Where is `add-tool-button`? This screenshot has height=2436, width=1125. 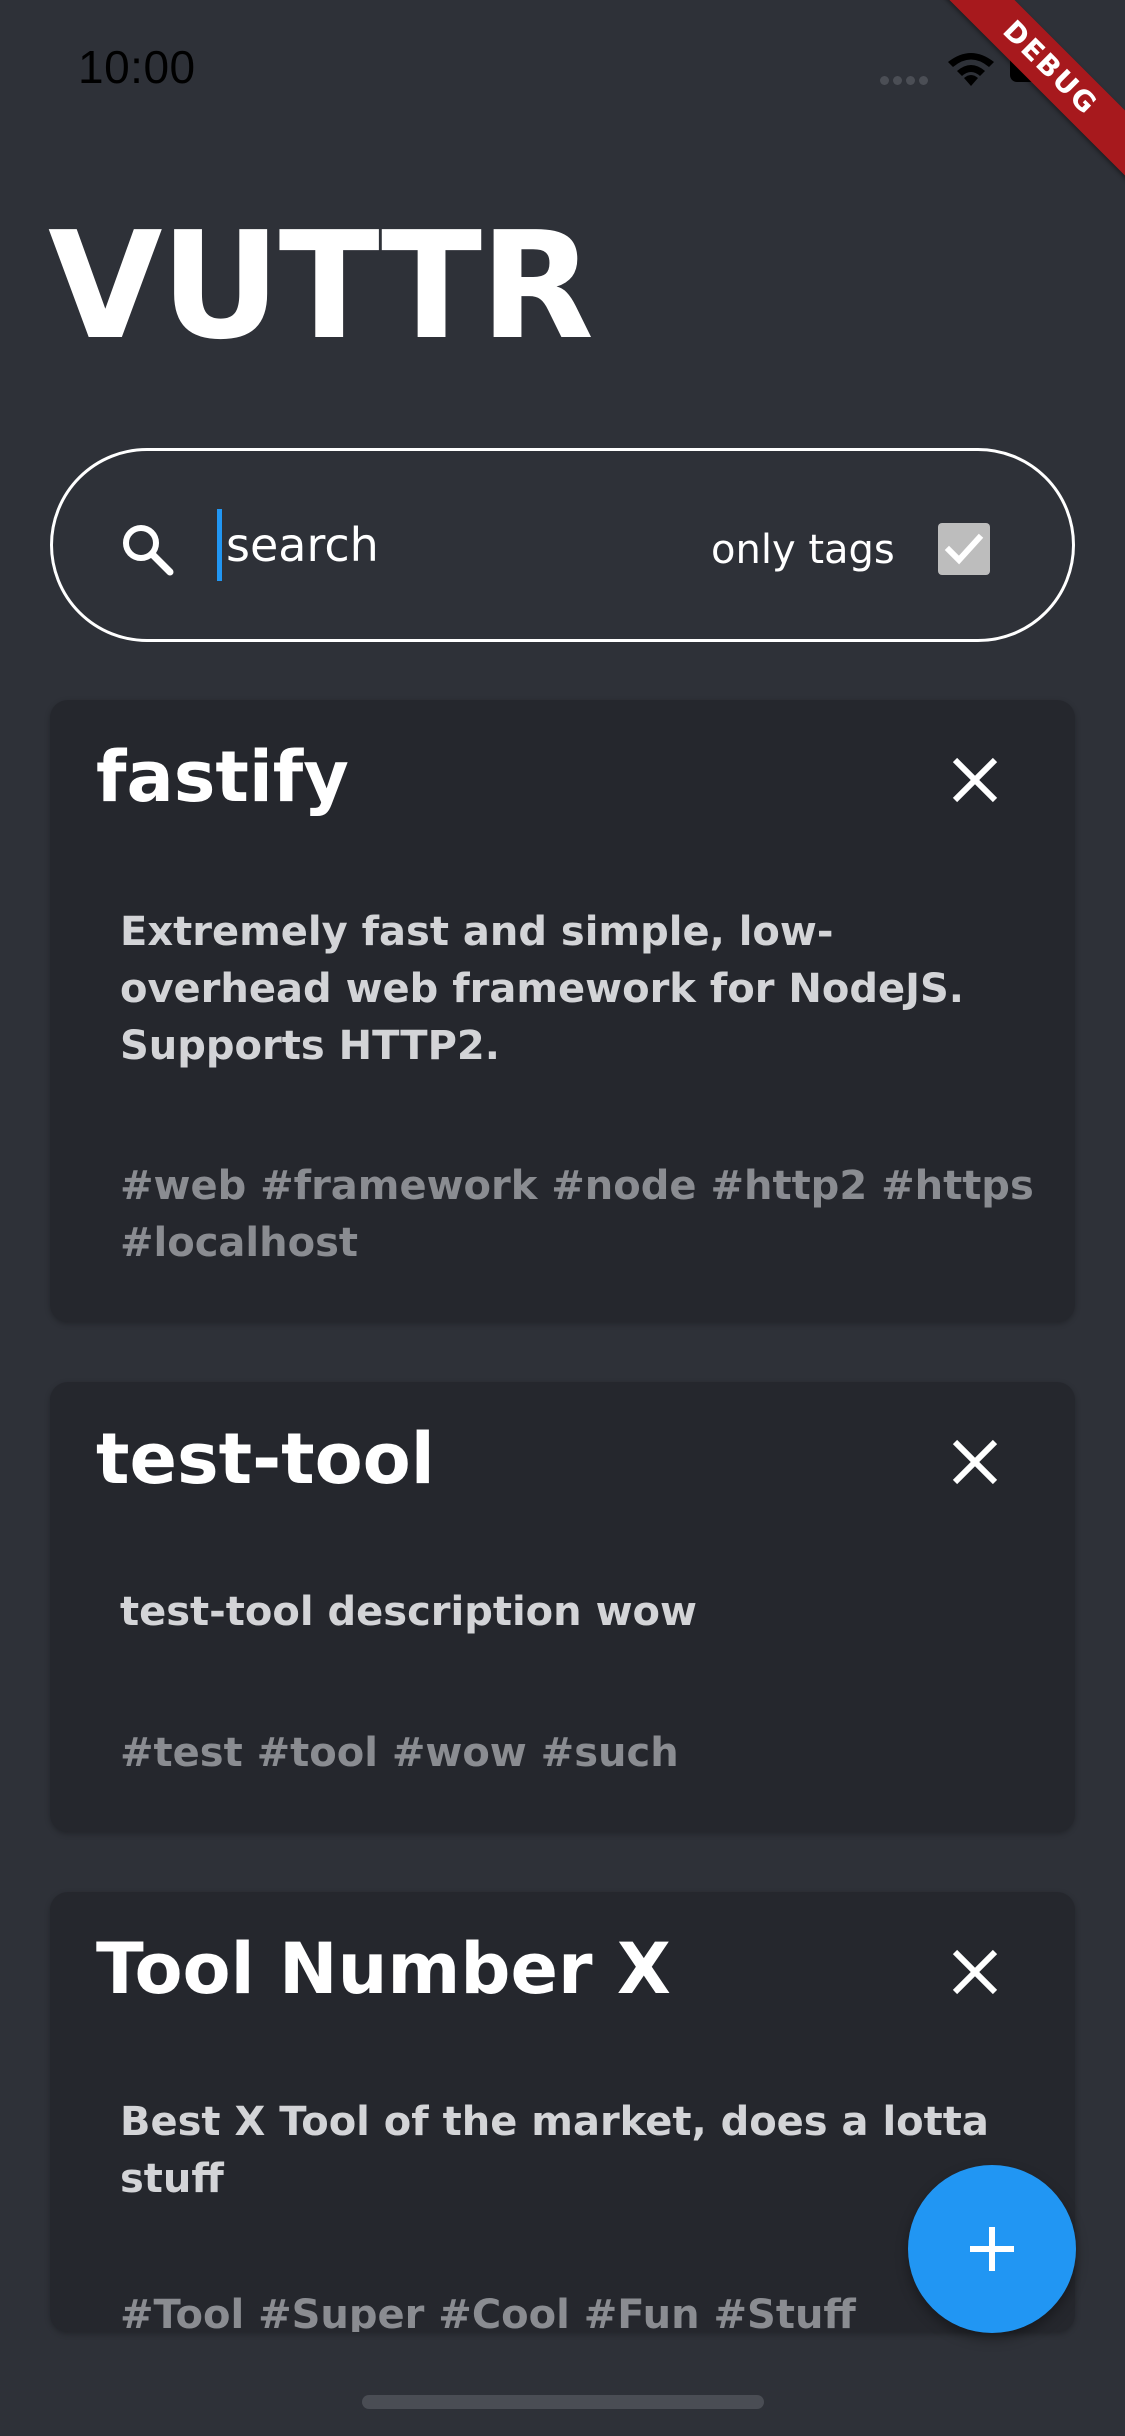 add-tool-button is located at coordinates (992, 2249).